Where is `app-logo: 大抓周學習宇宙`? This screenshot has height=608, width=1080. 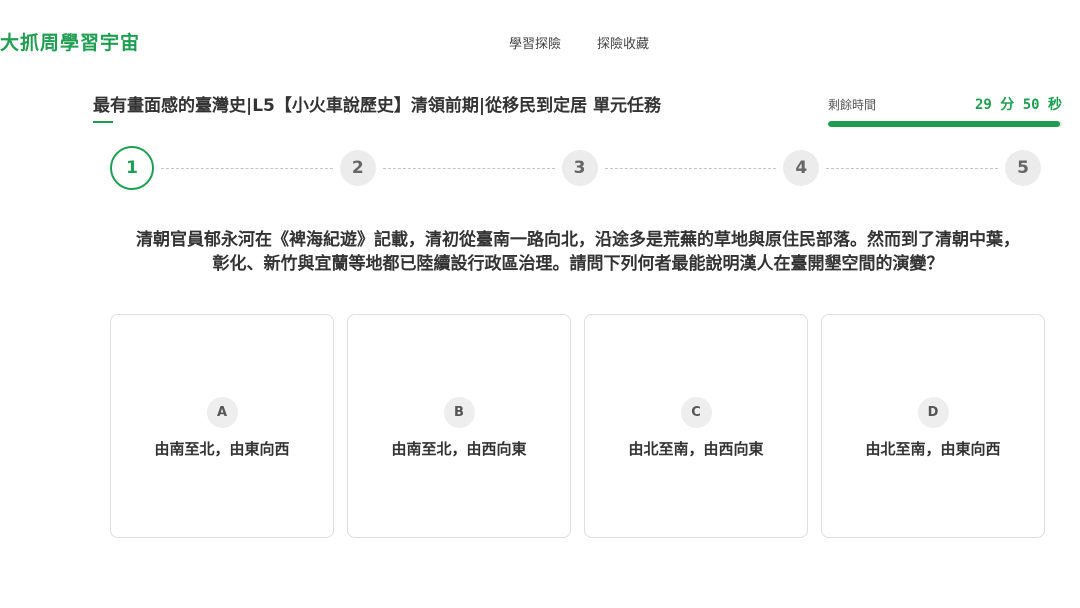 app-logo: 大抓周學習宇宙 is located at coordinates (70, 41).